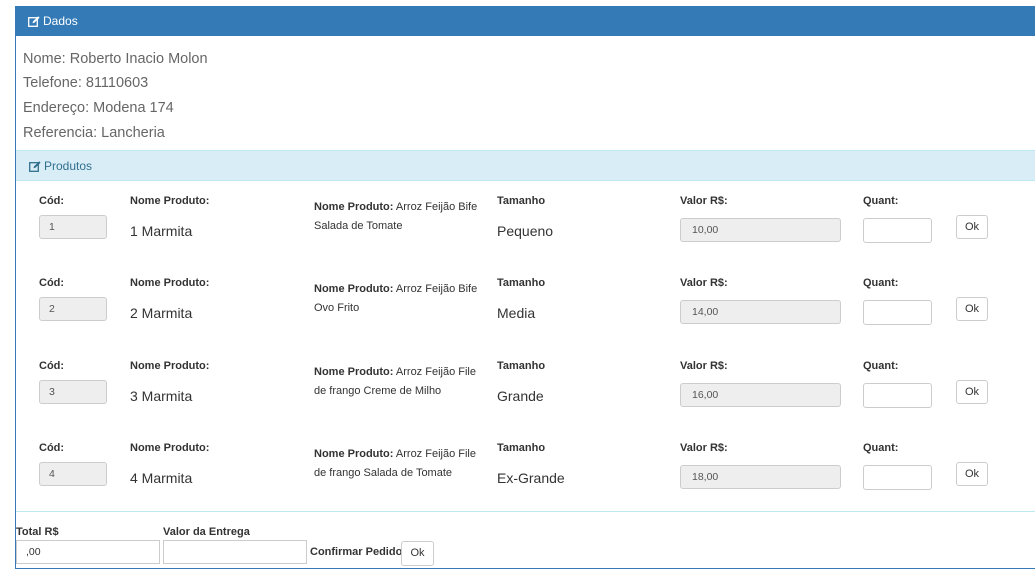 The image size is (1035, 583). Describe the element at coordinates (68, 166) in the screenshot. I see `produtos-title: Produtos` at that location.